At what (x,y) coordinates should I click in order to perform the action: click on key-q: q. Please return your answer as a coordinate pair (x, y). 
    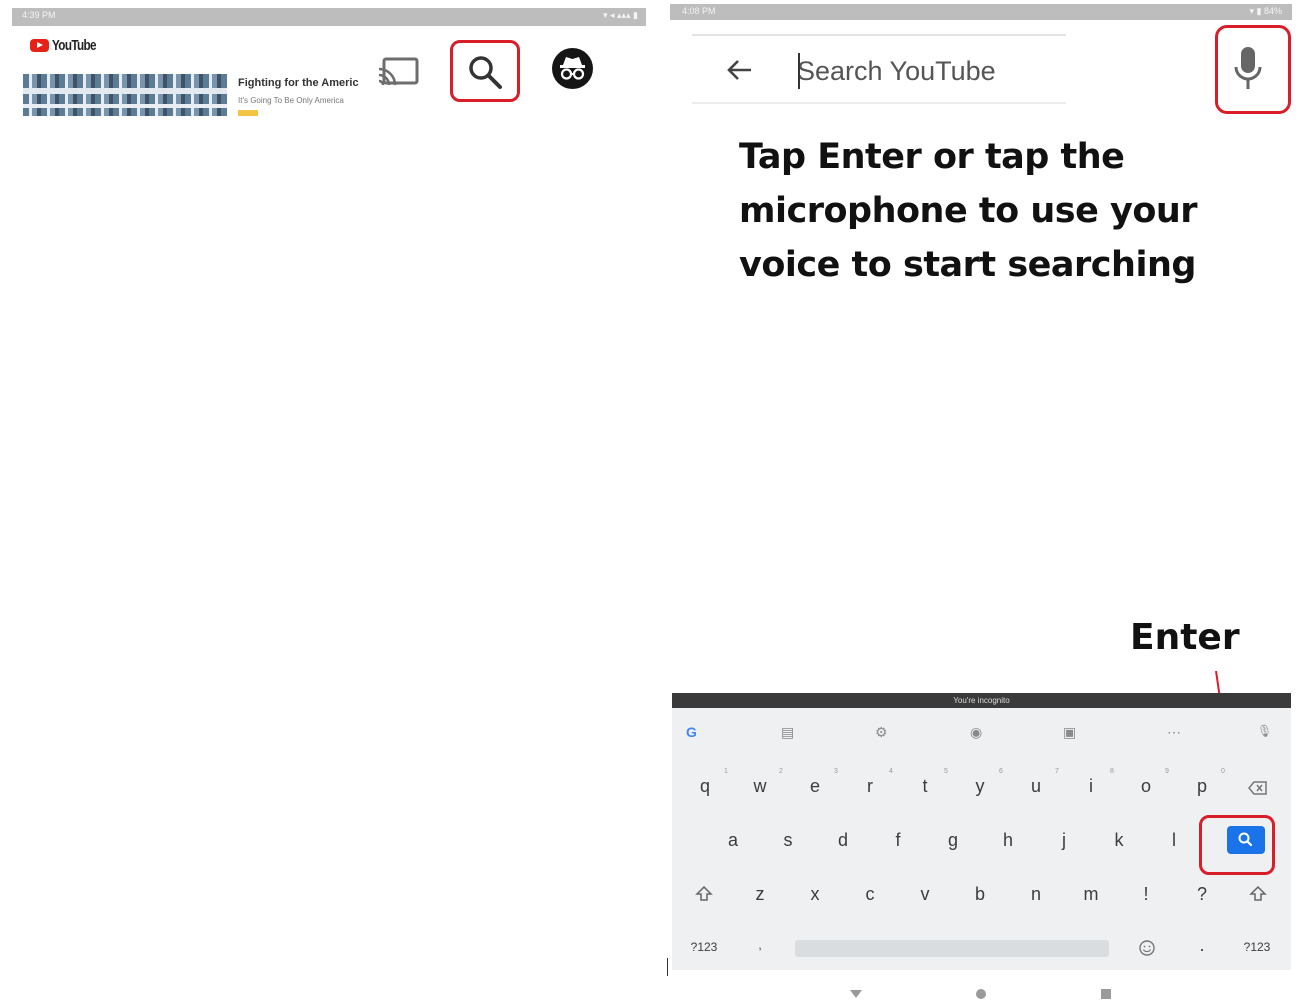
    Looking at the image, I should click on (705, 786).